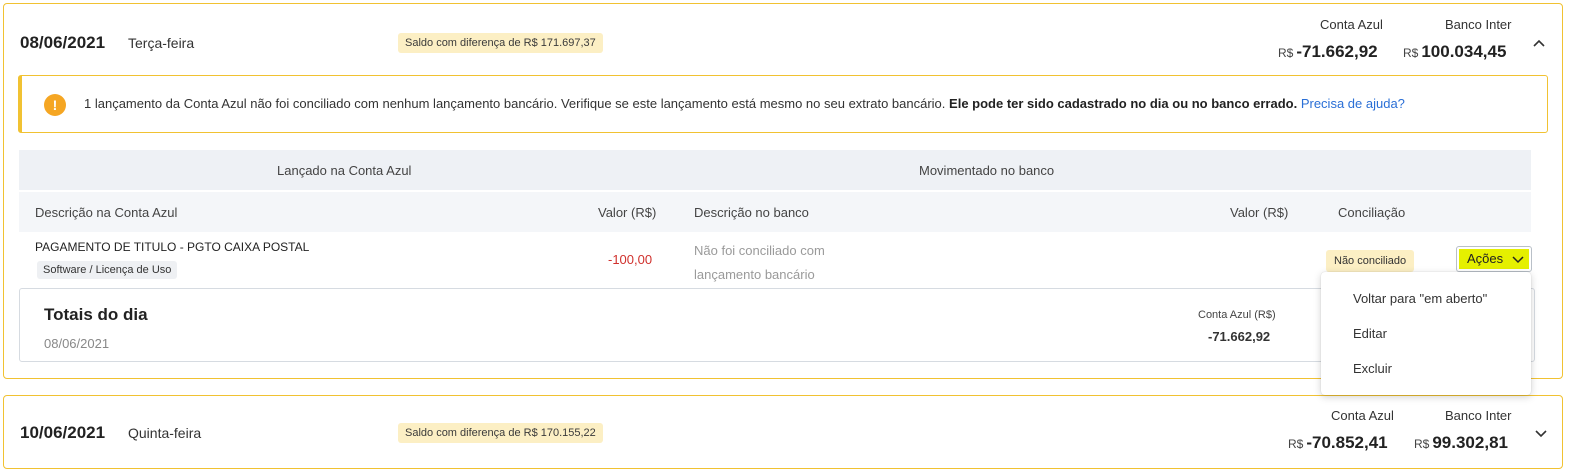  What do you see at coordinates (1539, 43) in the screenshot?
I see `chevron-up-icon` at bounding box center [1539, 43].